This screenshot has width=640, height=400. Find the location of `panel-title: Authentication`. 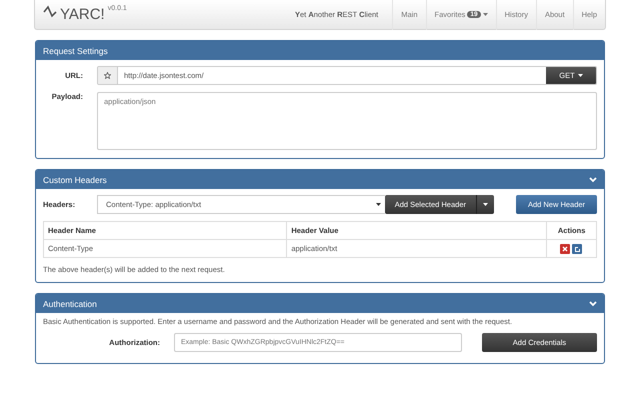

panel-title: Authentication is located at coordinates (70, 303).